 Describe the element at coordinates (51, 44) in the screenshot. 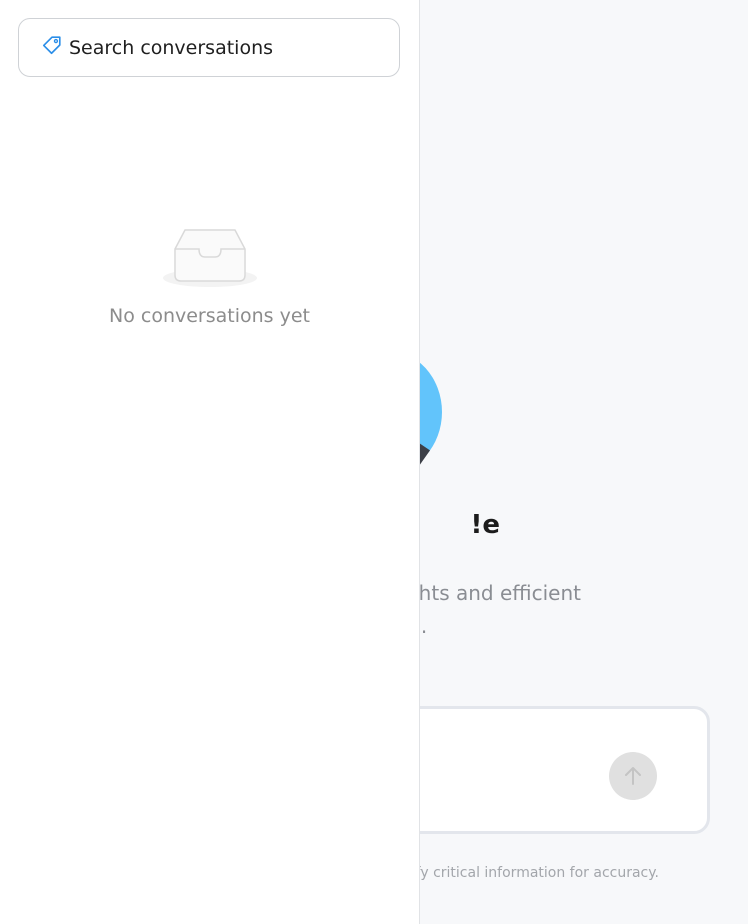

I see `tag-icon` at that location.